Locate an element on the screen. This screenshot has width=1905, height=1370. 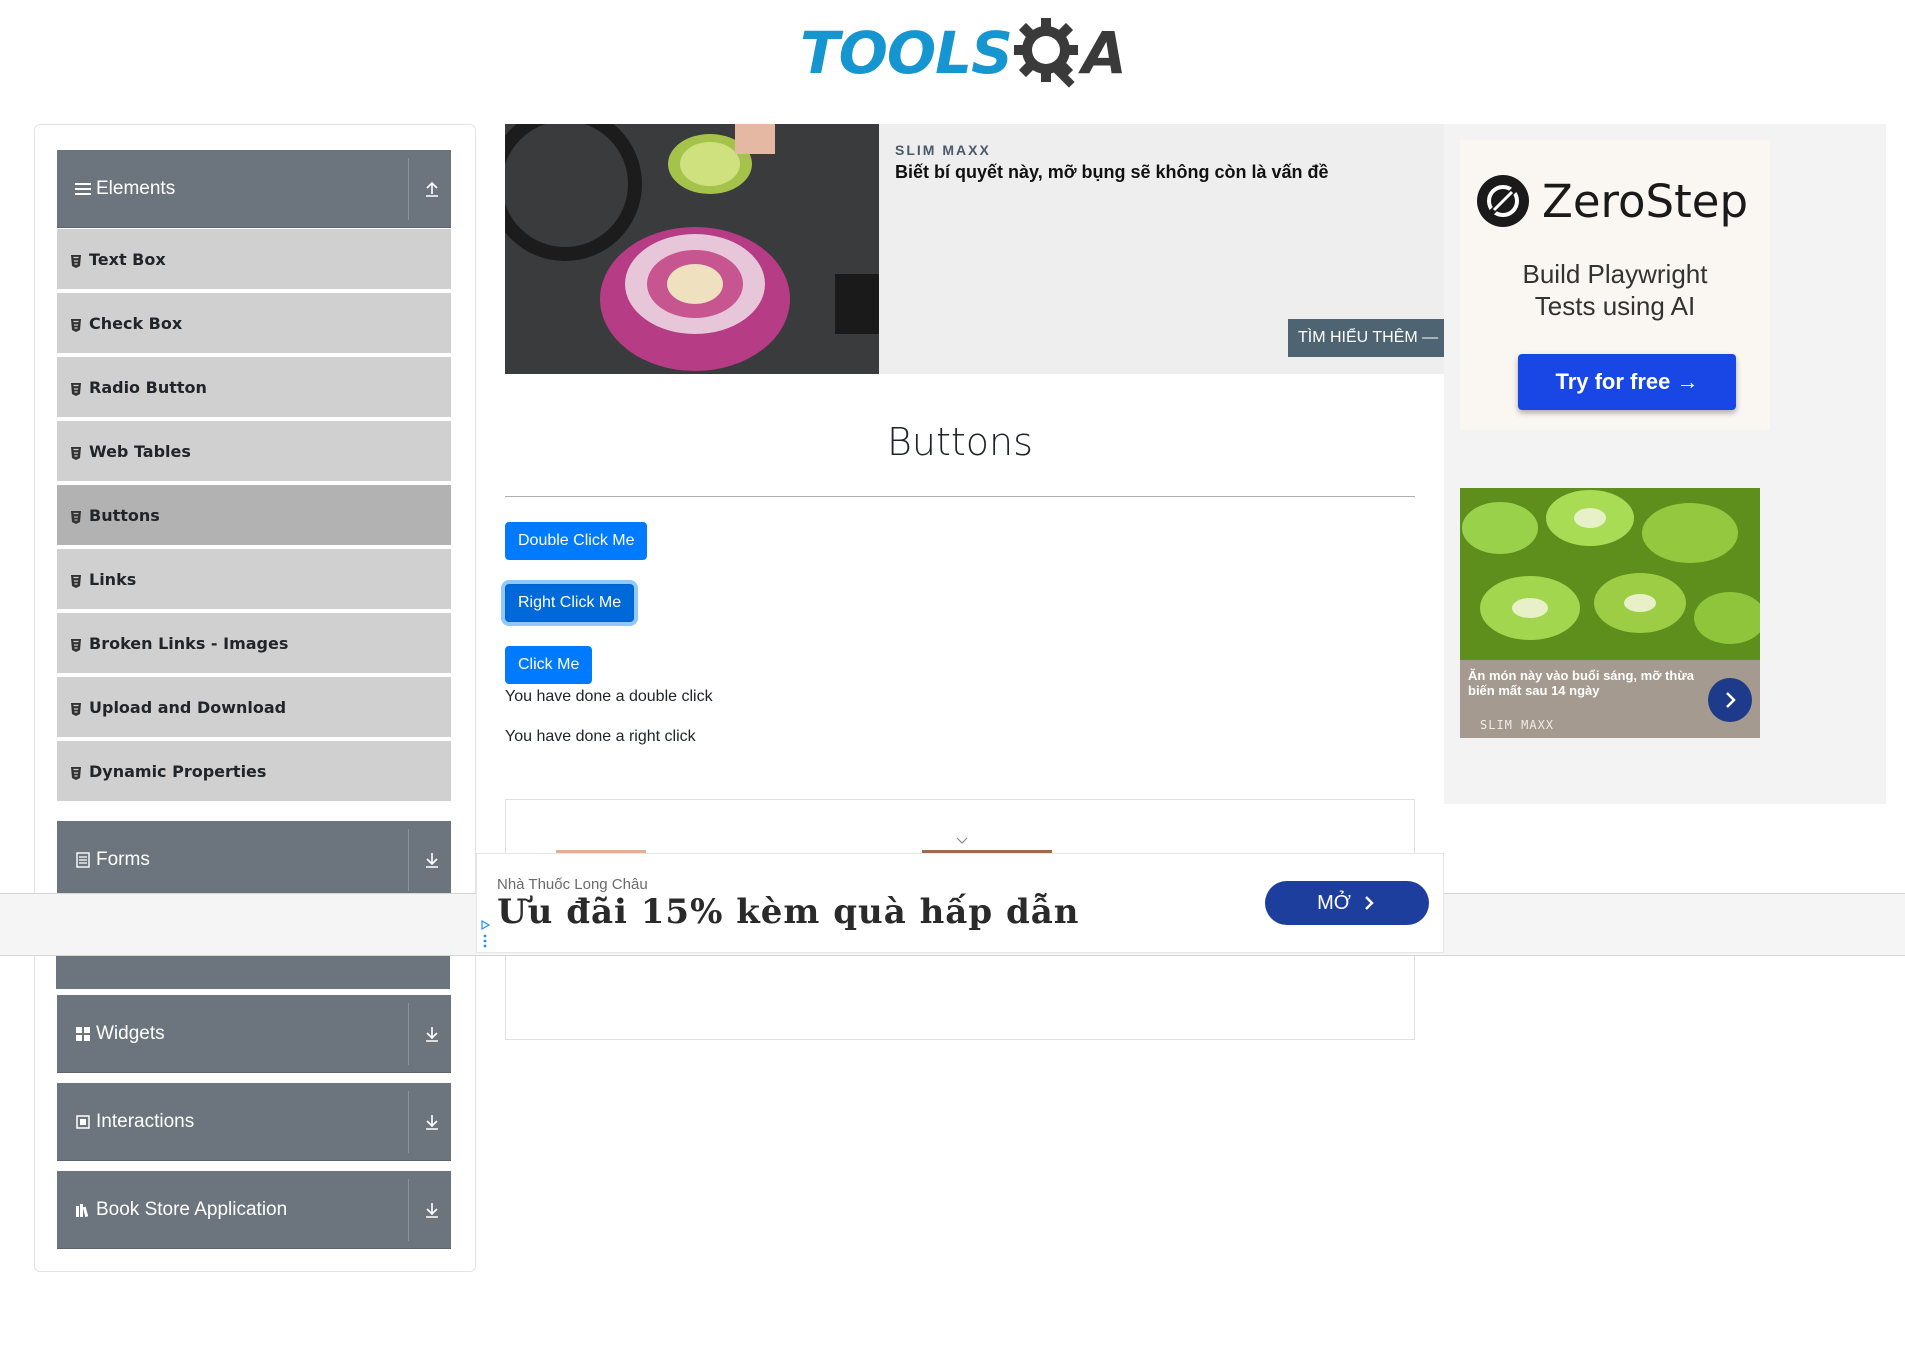
sidebar-item-dynamic-properties: Dynamic Properties is located at coordinates (254, 772).